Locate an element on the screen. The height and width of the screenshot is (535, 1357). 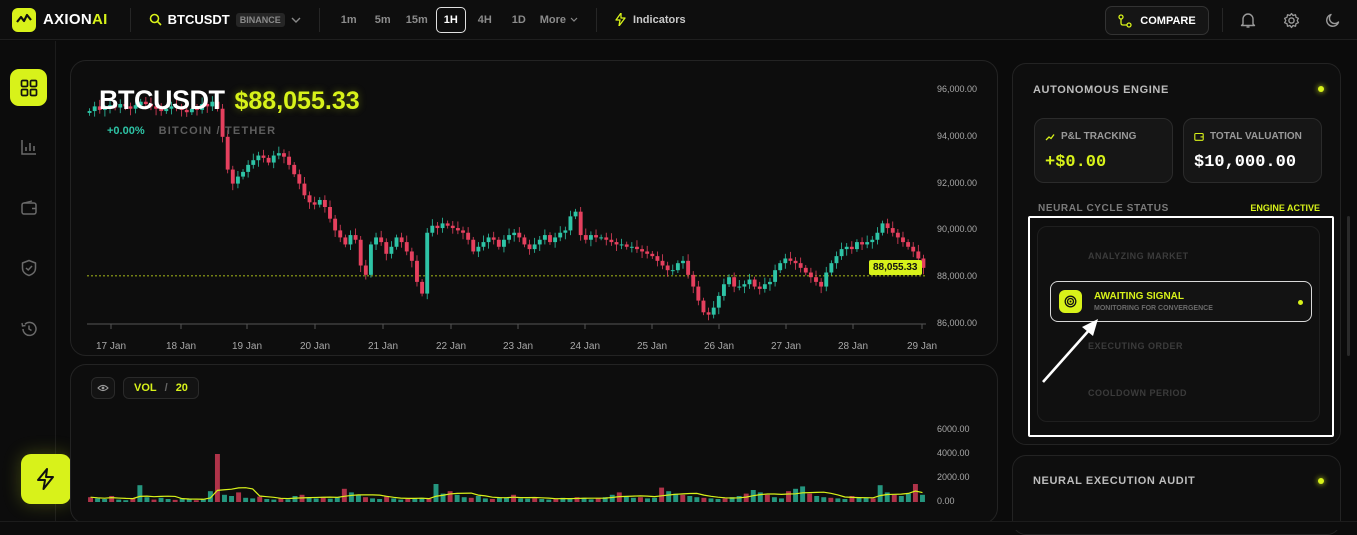
volume-controls: VOL / 20 is located at coordinates (145, 388).